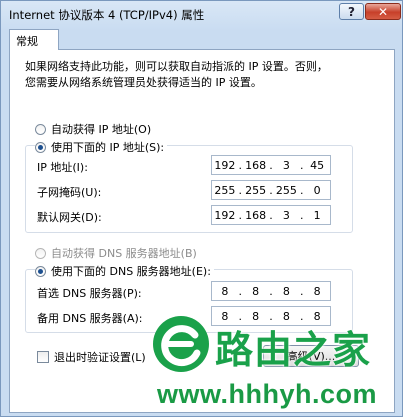 This screenshot has width=403, height=417. Describe the element at coordinates (271, 165) in the screenshot. I see `ip-address-input: 192. 168. 3. 45` at that location.